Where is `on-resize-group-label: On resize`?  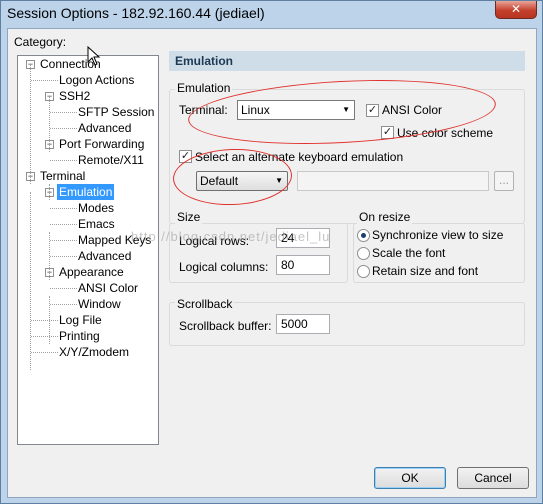
on-resize-group-label: On resize is located at coordinates (385, 217).